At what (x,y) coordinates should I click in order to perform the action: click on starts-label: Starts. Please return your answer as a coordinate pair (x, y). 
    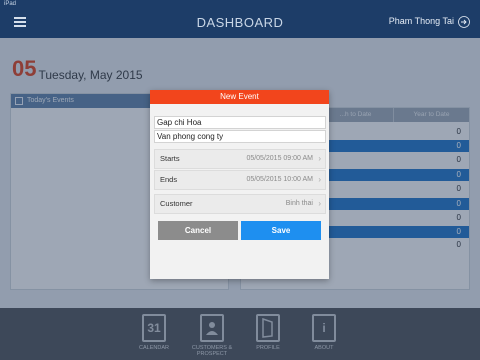
    Looking at the image, I should click on (170, 158).